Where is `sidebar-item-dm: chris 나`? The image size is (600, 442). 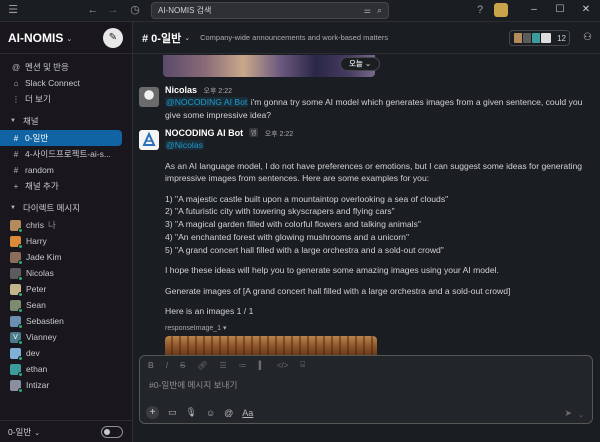
sidebar-item-dm: chris 나 is located at coordinates (66, 225).